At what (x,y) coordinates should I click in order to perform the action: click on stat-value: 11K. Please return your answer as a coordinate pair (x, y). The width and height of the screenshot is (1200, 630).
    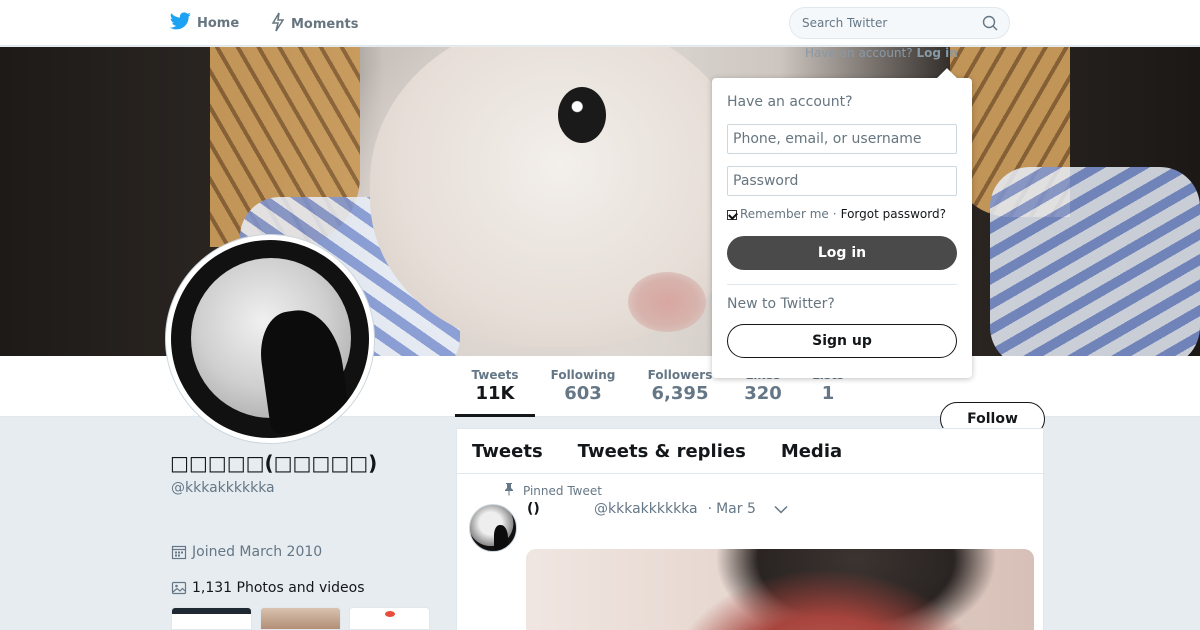
    Looking at the image, I should click on (495, 393).